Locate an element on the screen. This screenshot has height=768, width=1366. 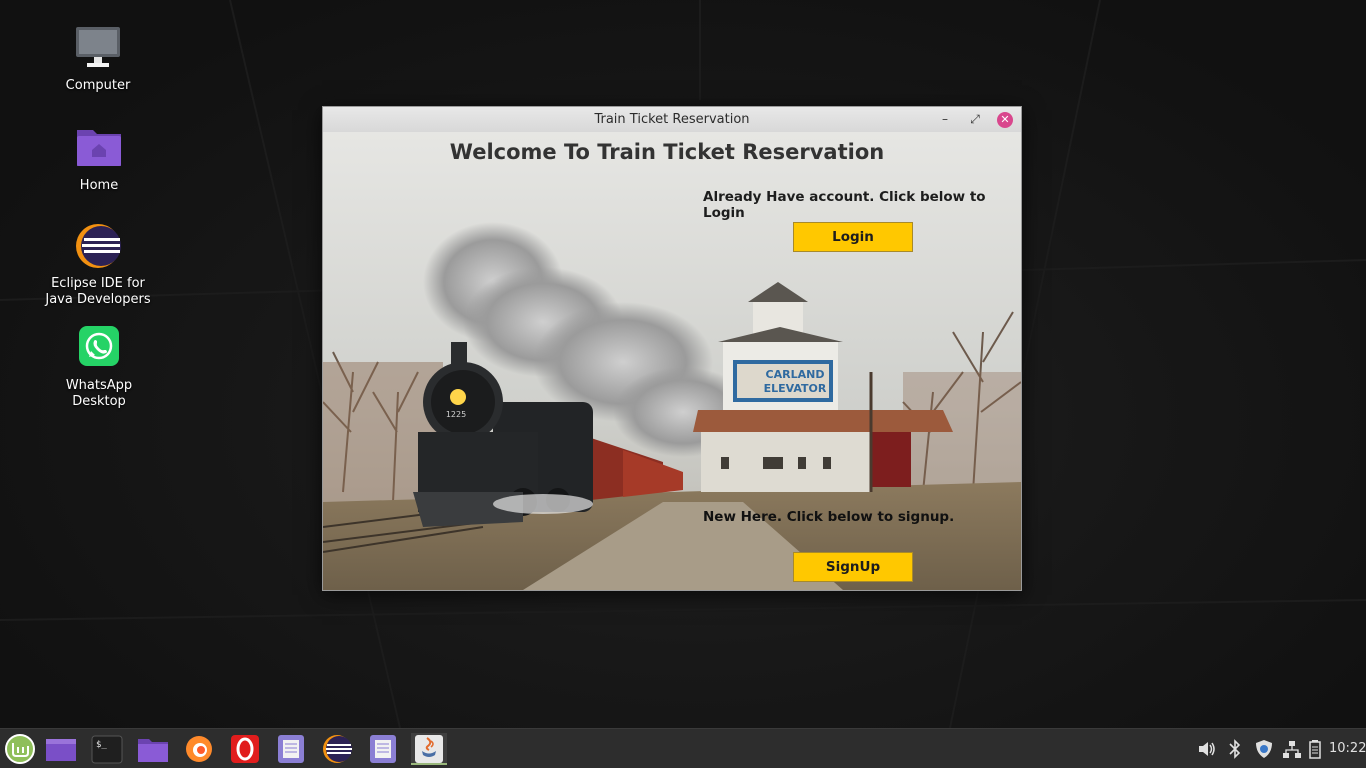
eclipse-taskbar-button is located at coordinates (337, 749).